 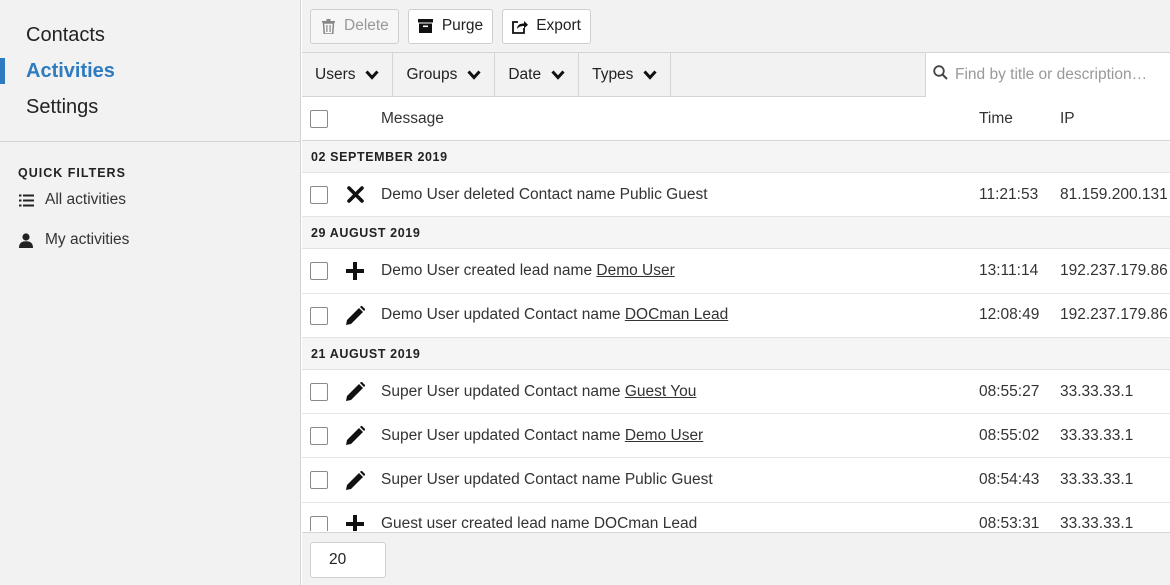 What do you see at coordinates (676, 314) in the screenshot?
I see `row-link: DOCman Lead` at bounding box center [676, 314].